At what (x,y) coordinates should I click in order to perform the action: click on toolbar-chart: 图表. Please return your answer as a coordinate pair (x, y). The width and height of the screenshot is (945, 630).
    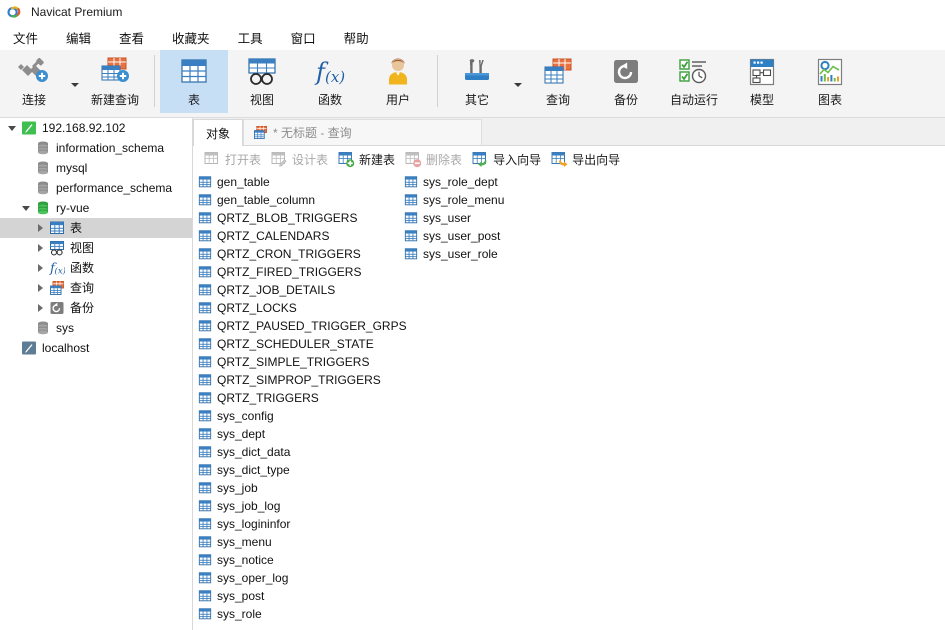
    Looking at the image, I should click on (830, 81).